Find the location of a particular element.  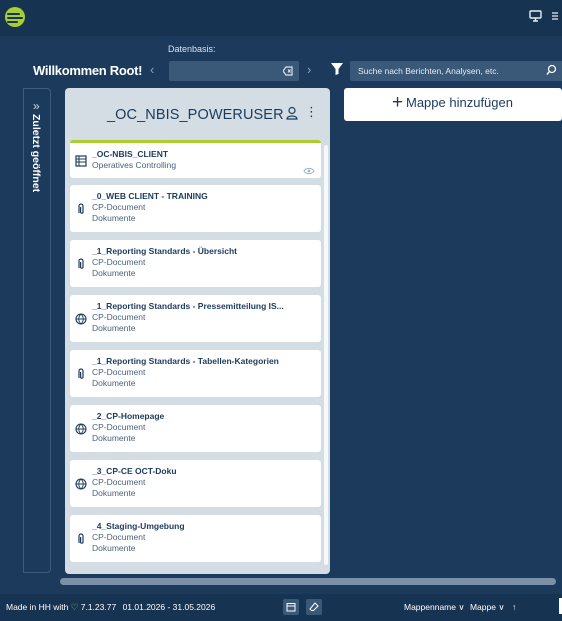

card-oc-nbis-client: _OC-NBIS_CLIENT Operatives Controlling is located at coordinates (195, 159).